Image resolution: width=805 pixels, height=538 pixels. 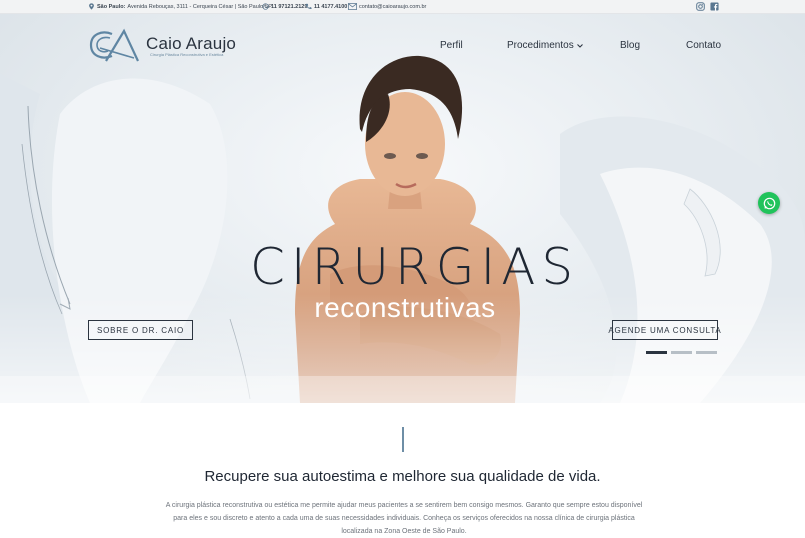 I want to click on about-doctor-button: Sobre o Dr. Caio, so click(x=140, y=330).